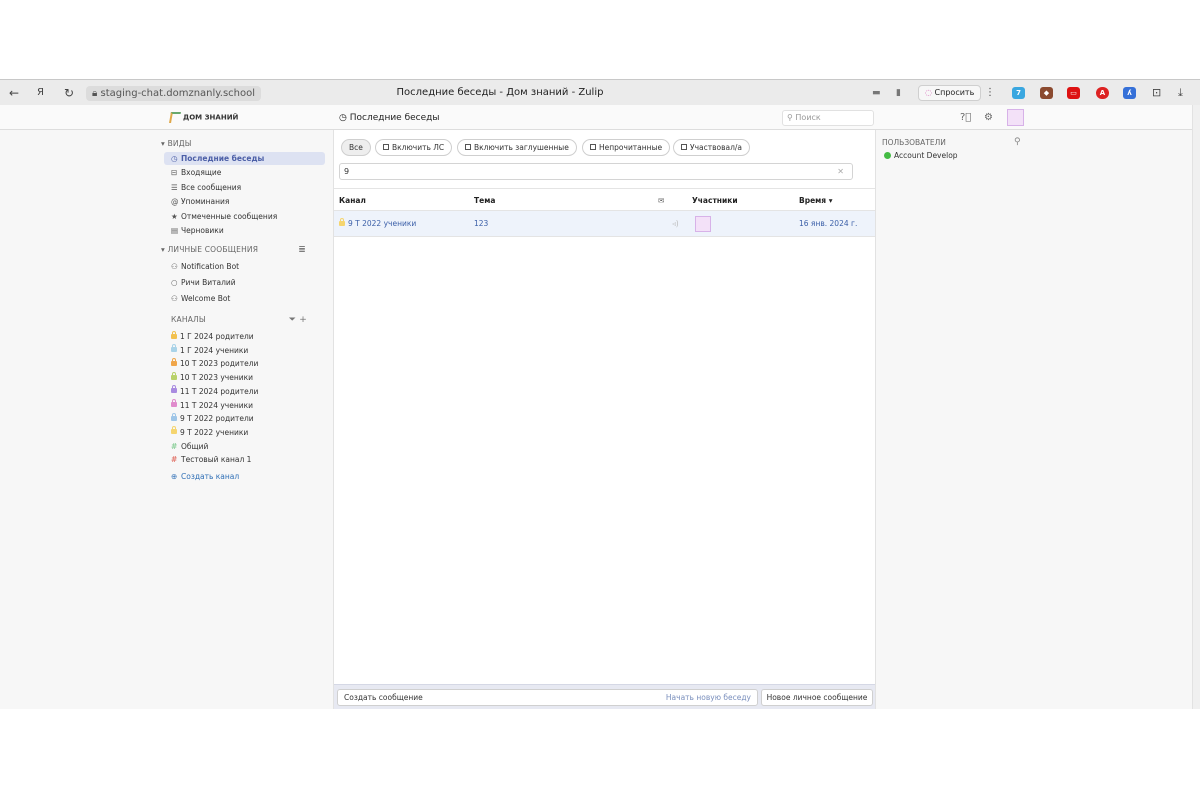  Describe the element at coordinates (174, 93) in the screenshot. I see `address-bar: 🔒︎ staging-chat.domznanly.school` at that location.